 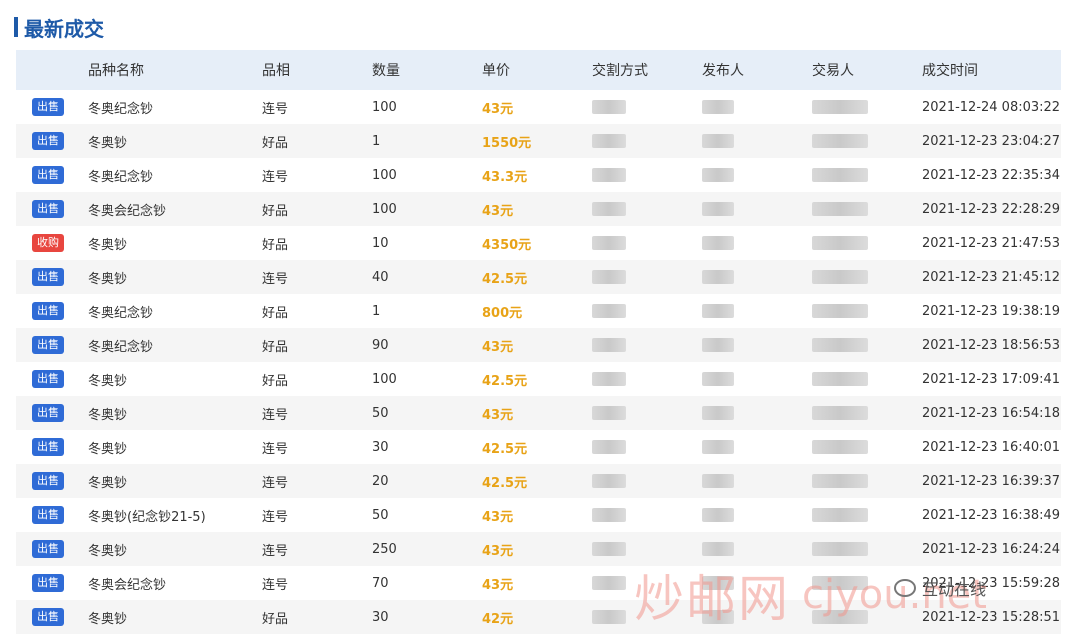 What do you see at coordinates (538, 70) in the screenshot?
I see `table-header: 品种名称 品相 数量 单价 交割方式 发布人 交易人 成交时间` at bounding box center [538, 70].